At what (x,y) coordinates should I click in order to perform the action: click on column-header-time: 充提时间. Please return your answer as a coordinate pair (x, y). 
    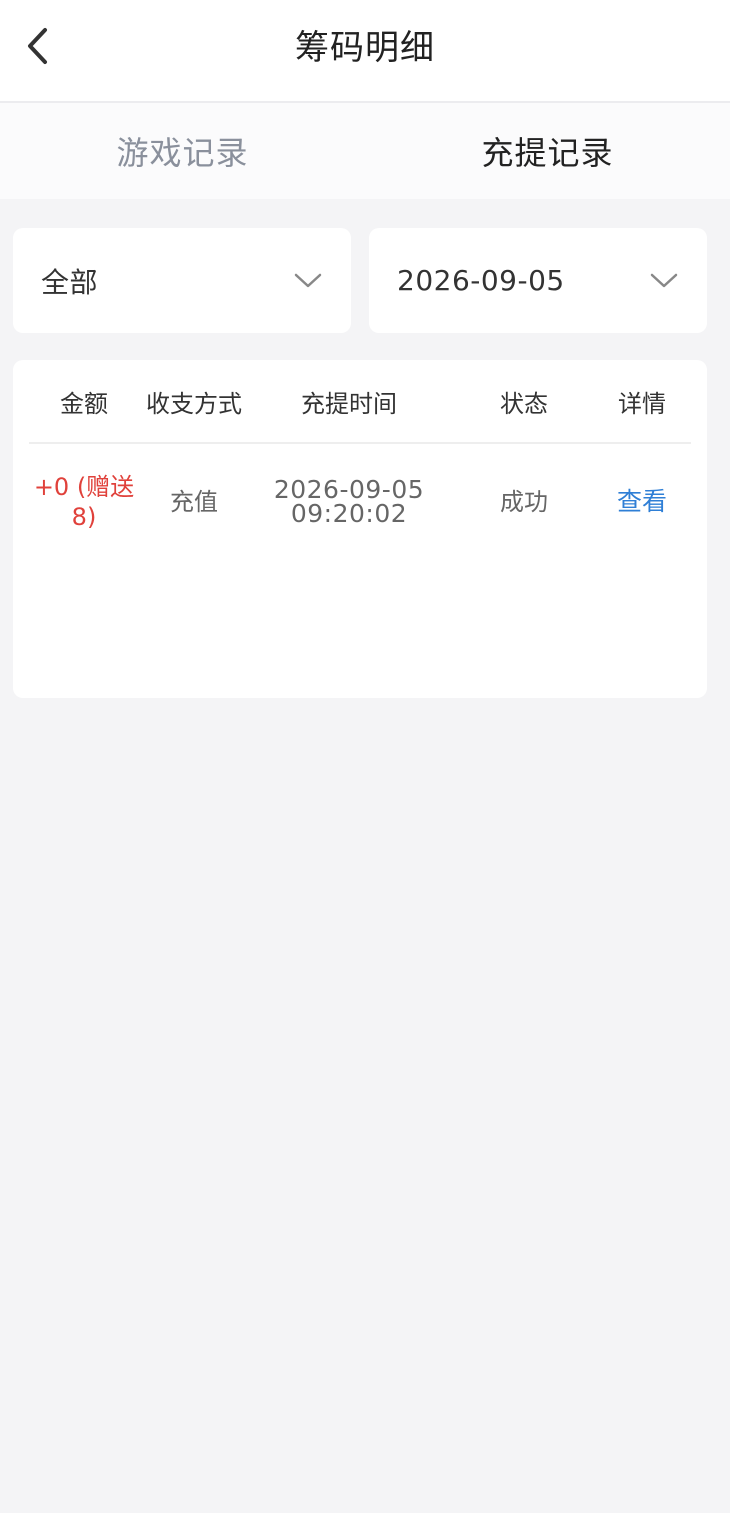
    Looking at the image, I should click on (349, 403).